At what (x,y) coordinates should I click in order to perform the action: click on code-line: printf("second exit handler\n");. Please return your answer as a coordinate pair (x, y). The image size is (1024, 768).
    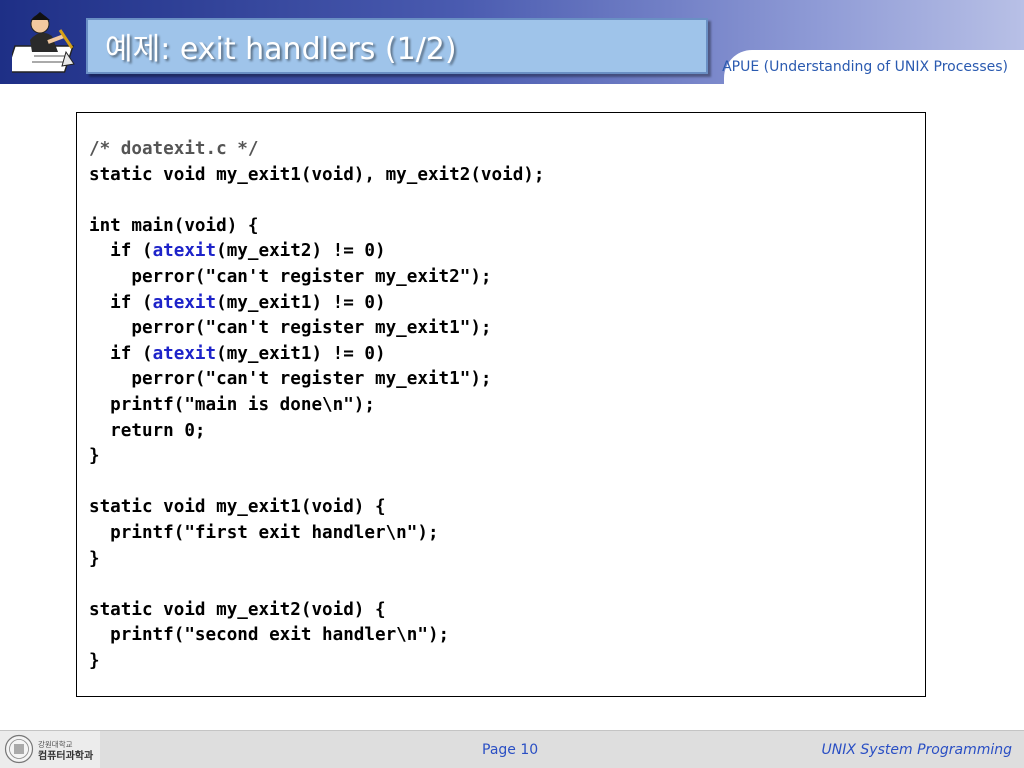
    Looking at the image, I should click on (269, 635).